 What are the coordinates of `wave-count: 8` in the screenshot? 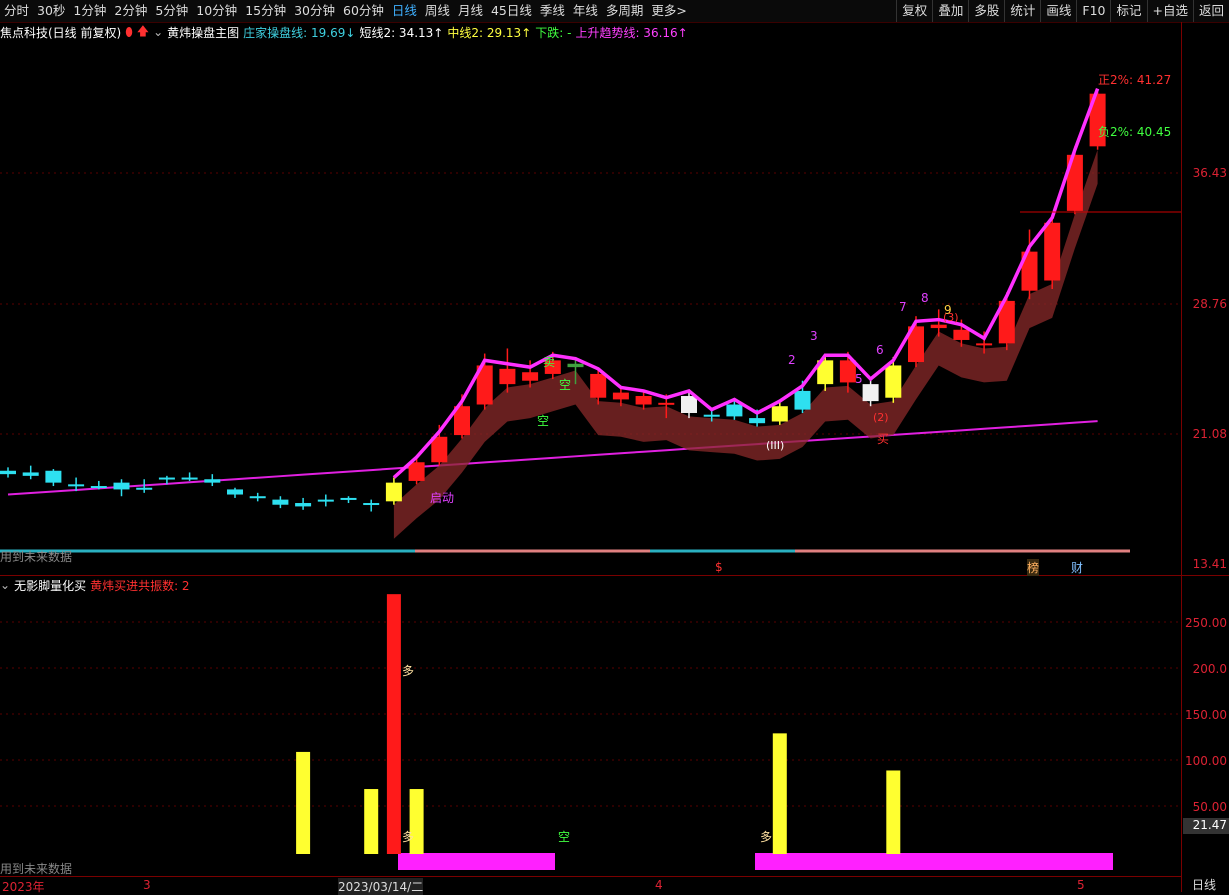 It's located at (925, 298).